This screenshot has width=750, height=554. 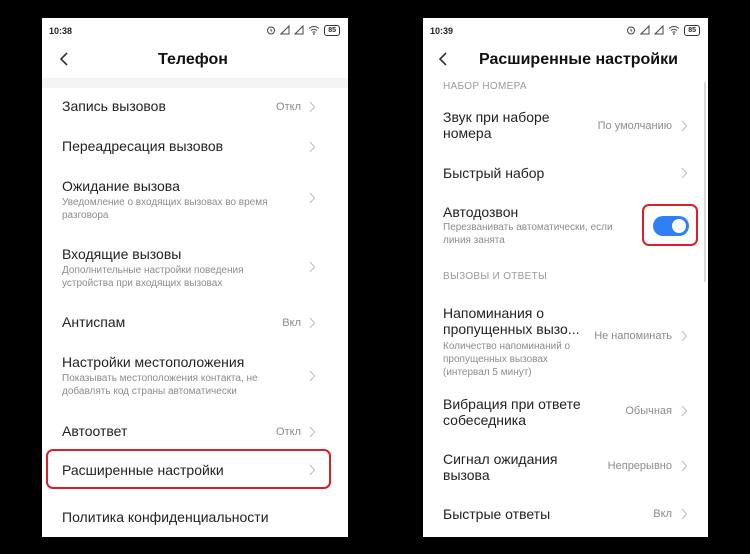 I want to click on setting-title: Запись вызовов, so click(x=114, y=106).